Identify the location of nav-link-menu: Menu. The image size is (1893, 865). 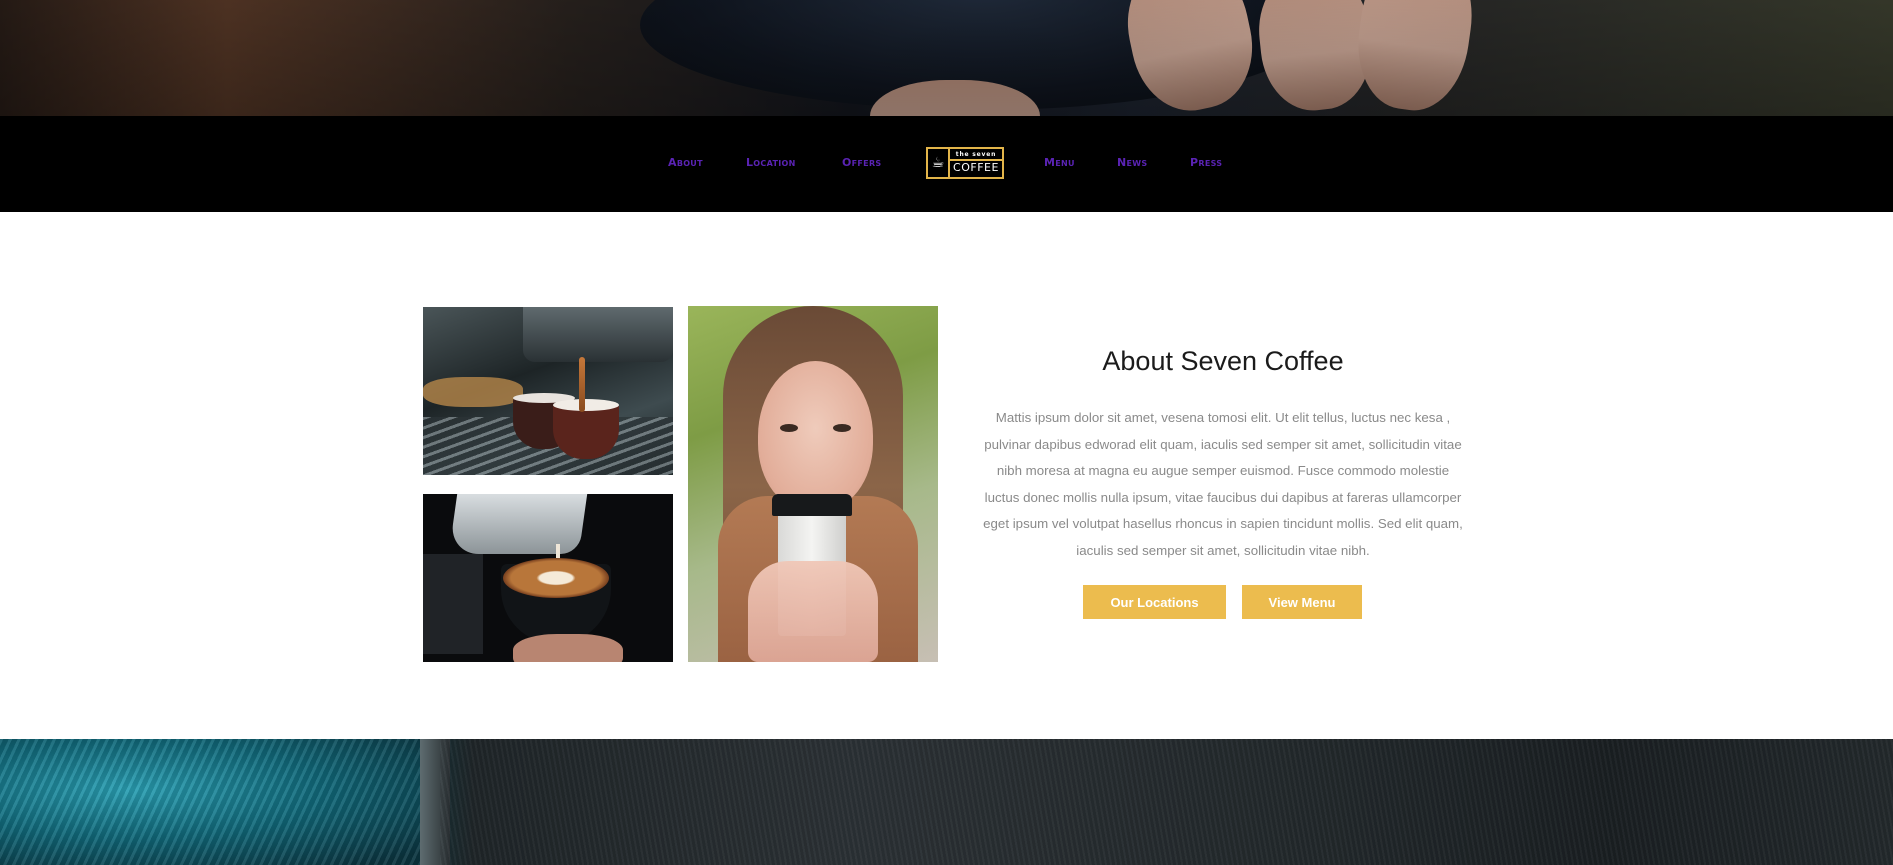
(1059, 162).